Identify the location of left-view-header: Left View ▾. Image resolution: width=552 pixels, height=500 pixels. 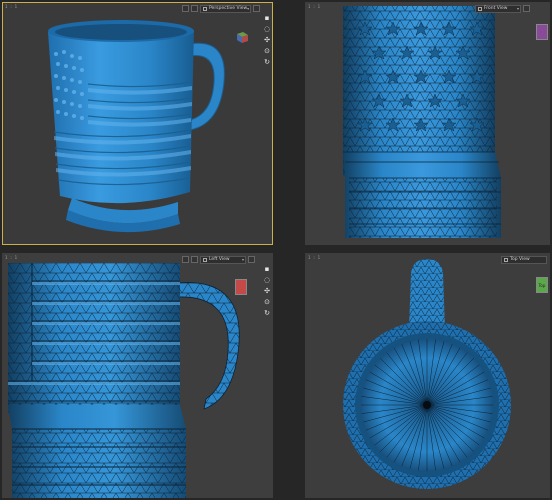
(218, 259).